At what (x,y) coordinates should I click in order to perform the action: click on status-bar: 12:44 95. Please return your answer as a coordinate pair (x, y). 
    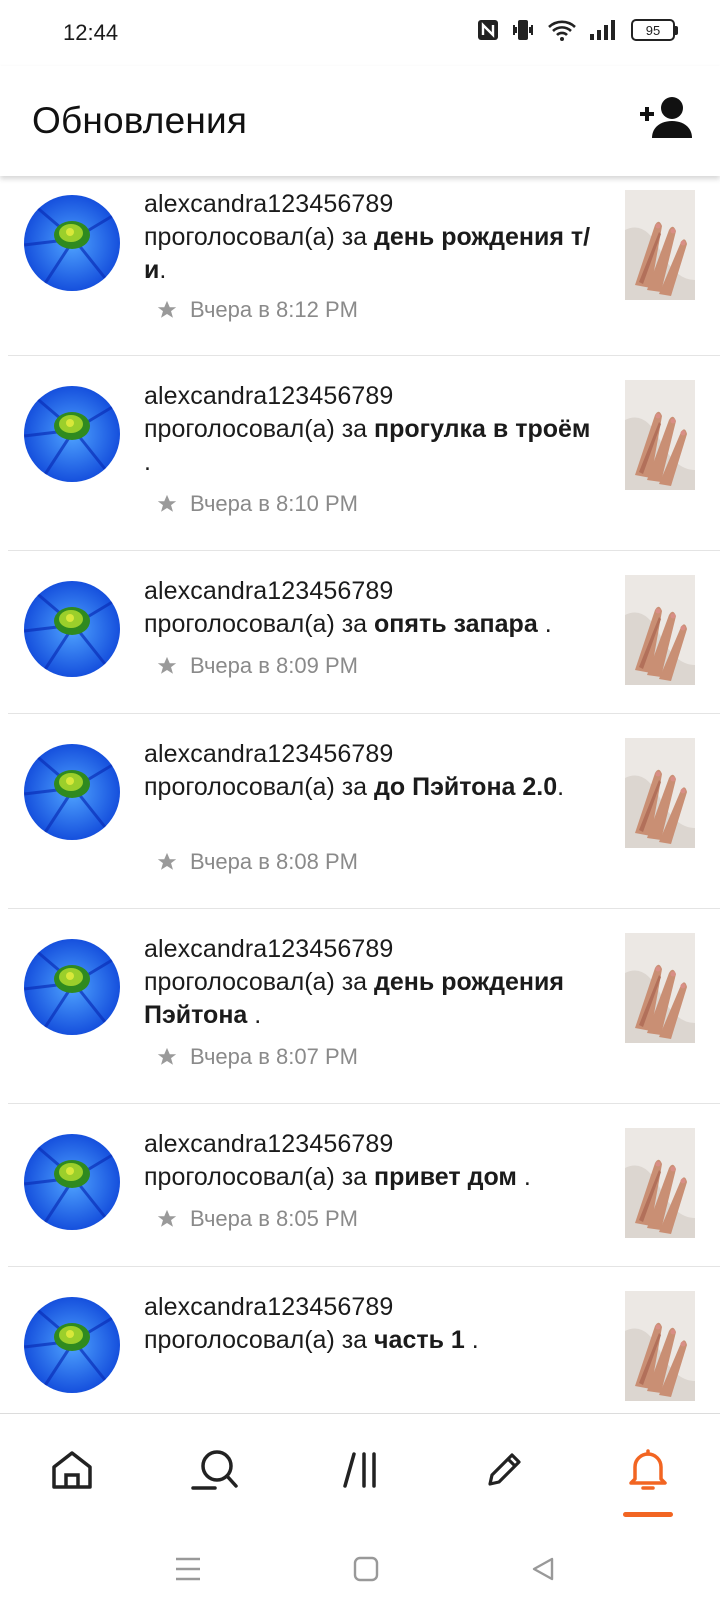
    Looking at the image, I should click on (360, 33).